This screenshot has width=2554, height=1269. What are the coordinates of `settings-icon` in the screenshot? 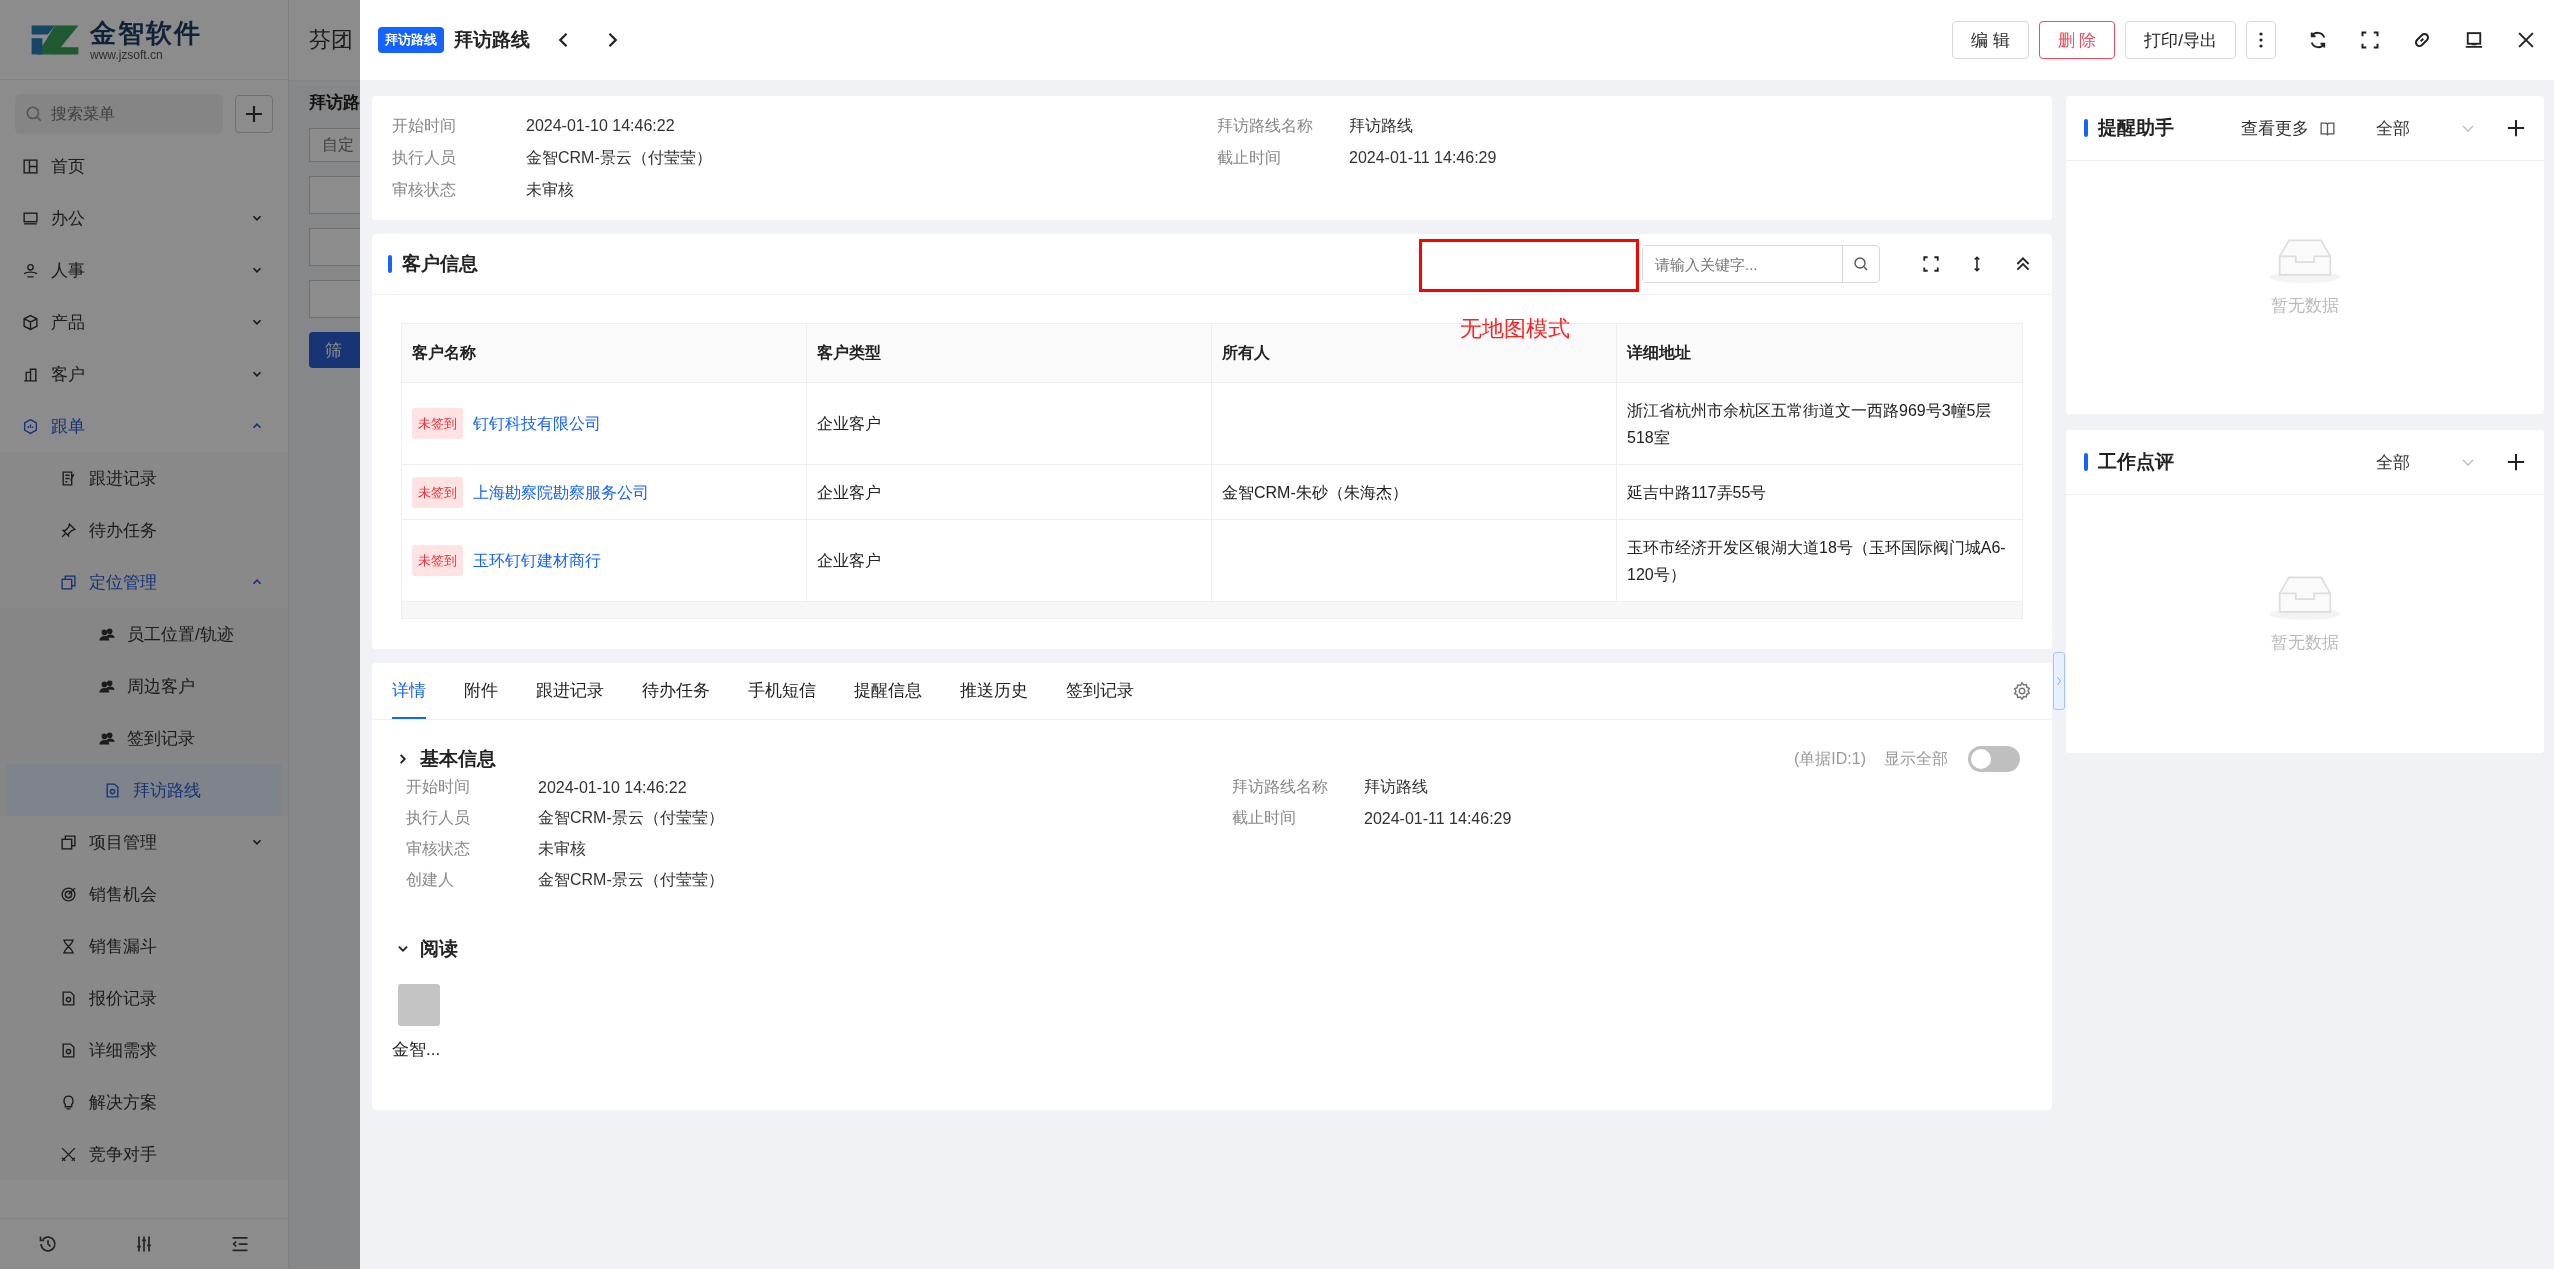 It's located at (2022, 691).